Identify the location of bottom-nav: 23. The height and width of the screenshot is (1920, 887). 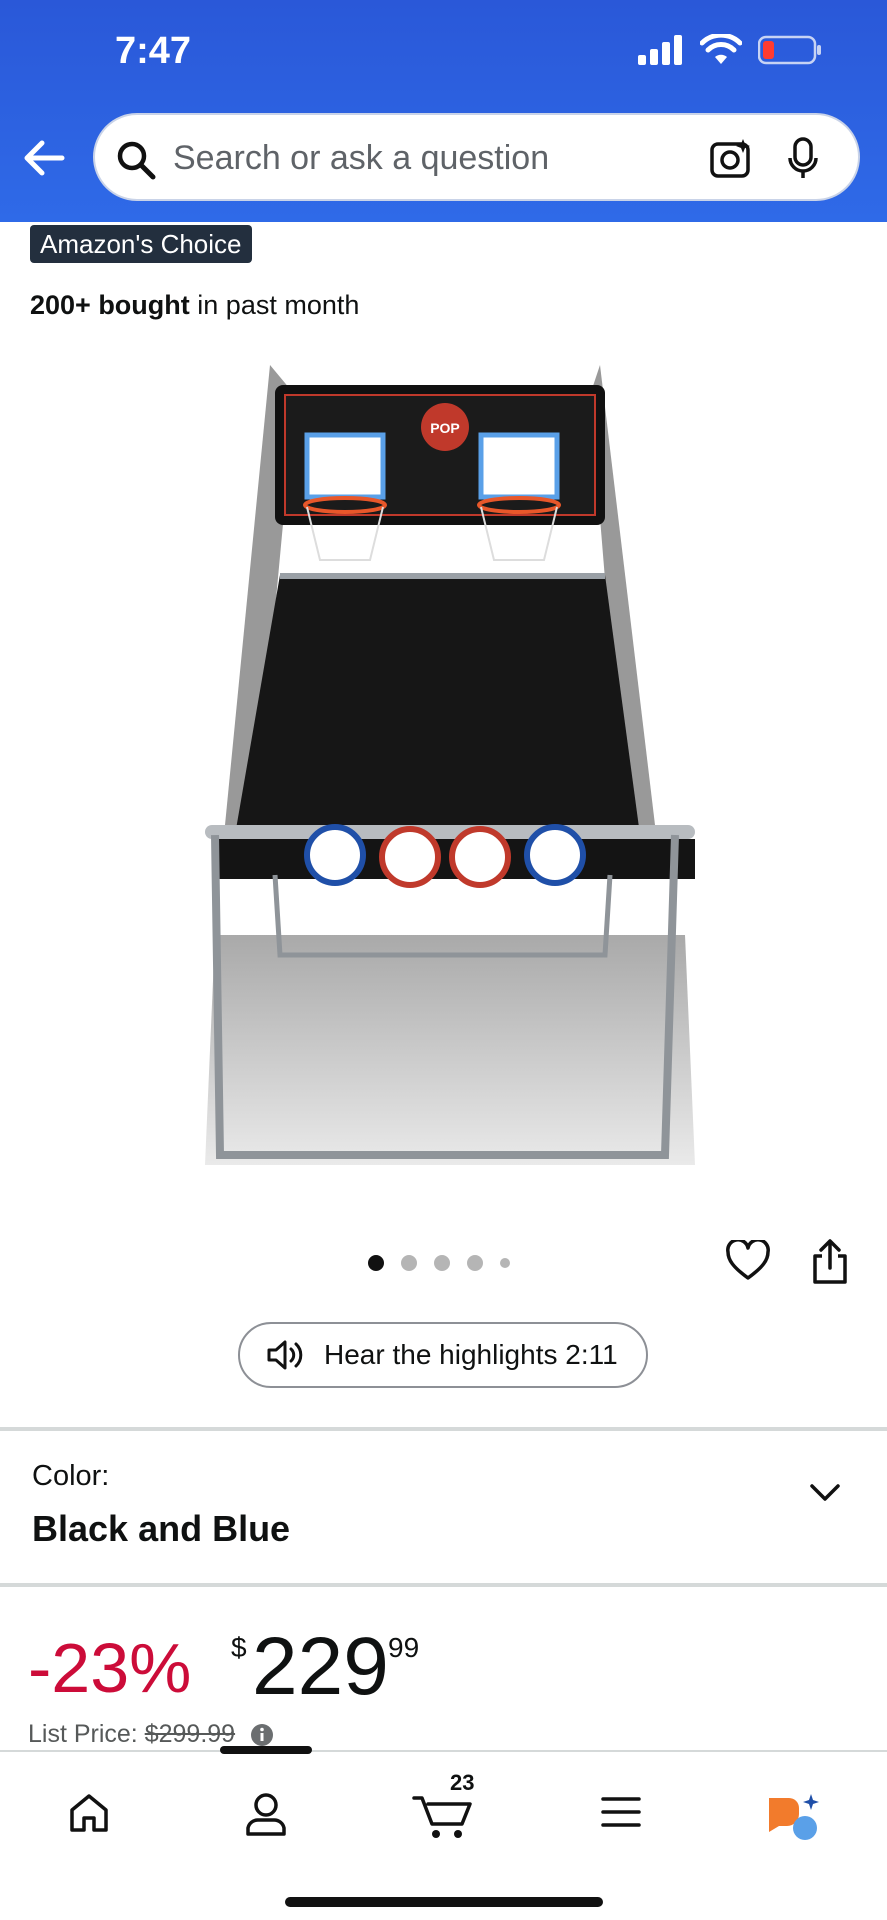
(443, 1833).